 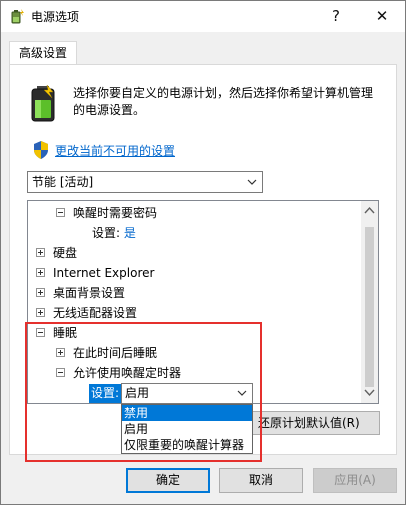 I want to click on power-plan-value: 节能 [活动], so click(x=63, y=182).